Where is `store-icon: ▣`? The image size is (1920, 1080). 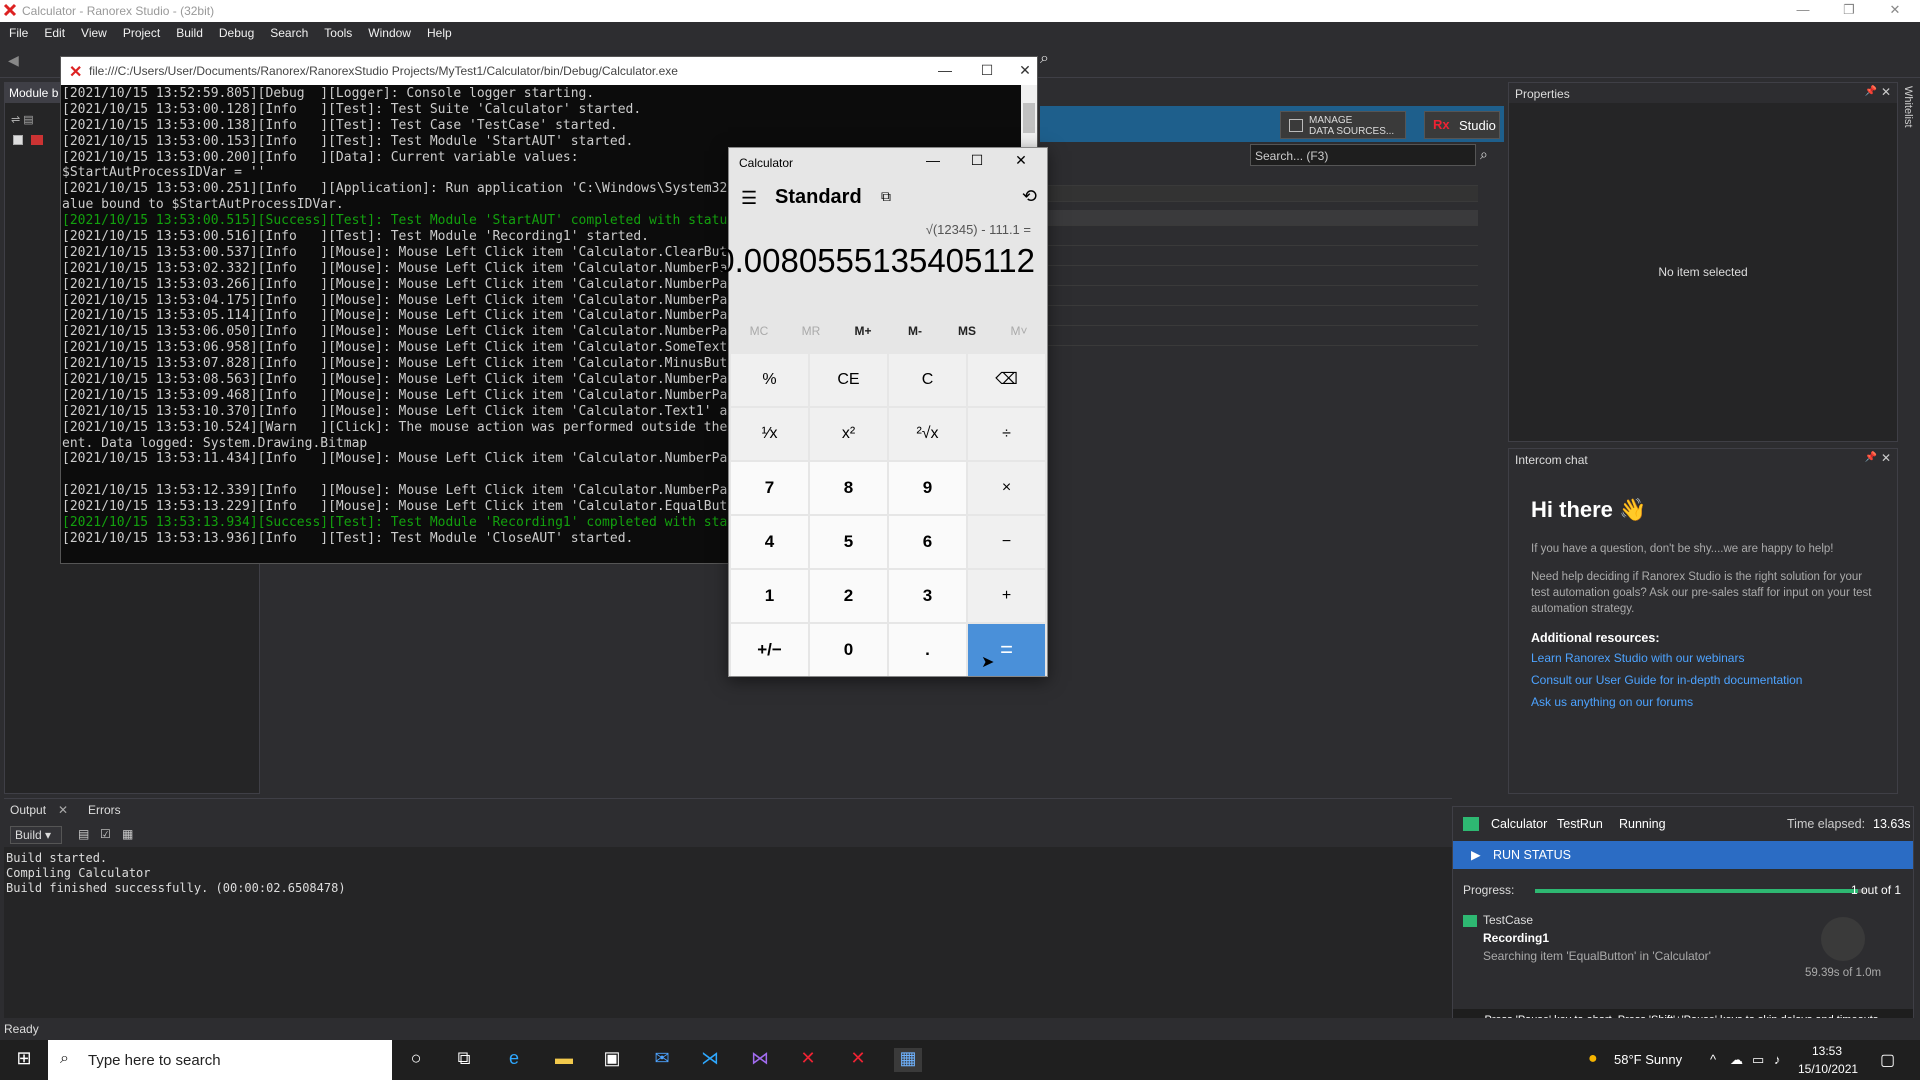 store-icon: ▣ is located at coordinates (612, 1060).